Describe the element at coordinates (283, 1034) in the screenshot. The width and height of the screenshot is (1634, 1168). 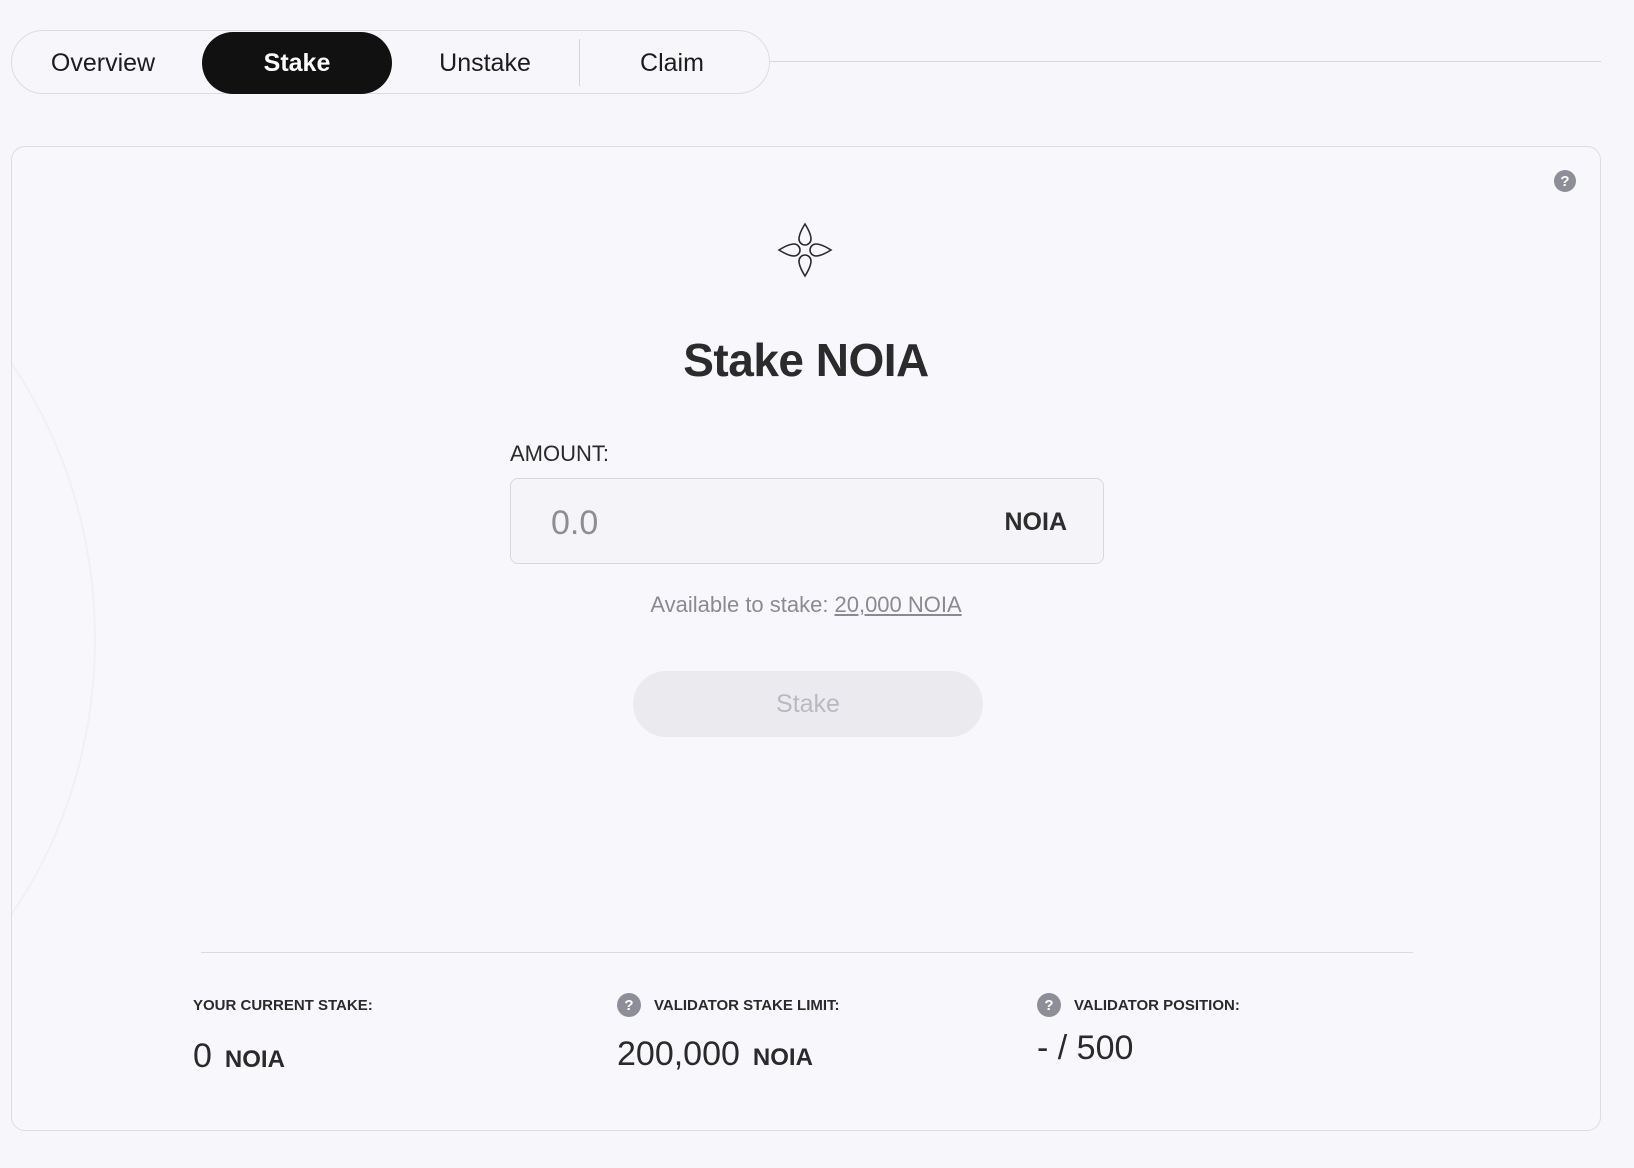
I see `current-stake-stat: YOUR CURRENT STAKE: 0 NOIA` at that location.